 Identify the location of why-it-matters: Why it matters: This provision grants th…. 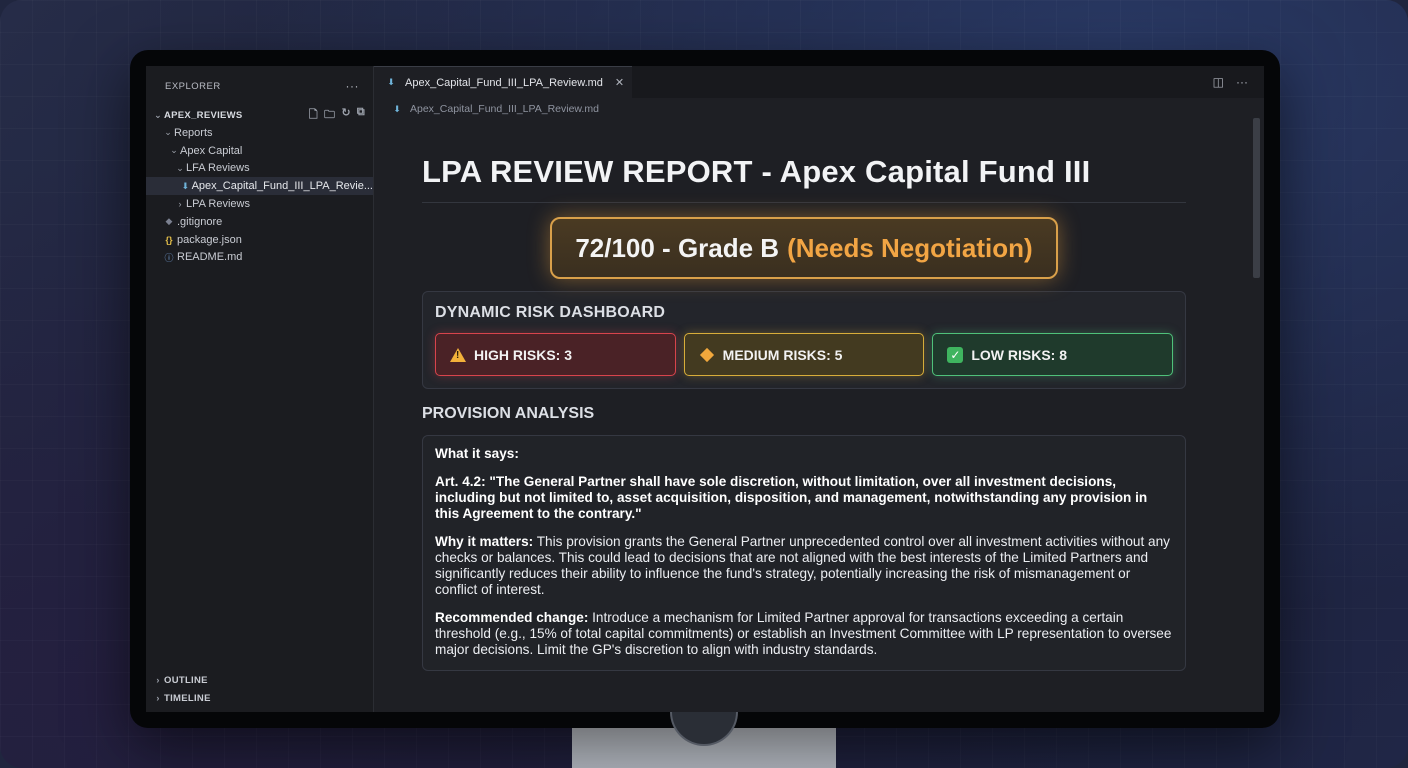
(804, 566).